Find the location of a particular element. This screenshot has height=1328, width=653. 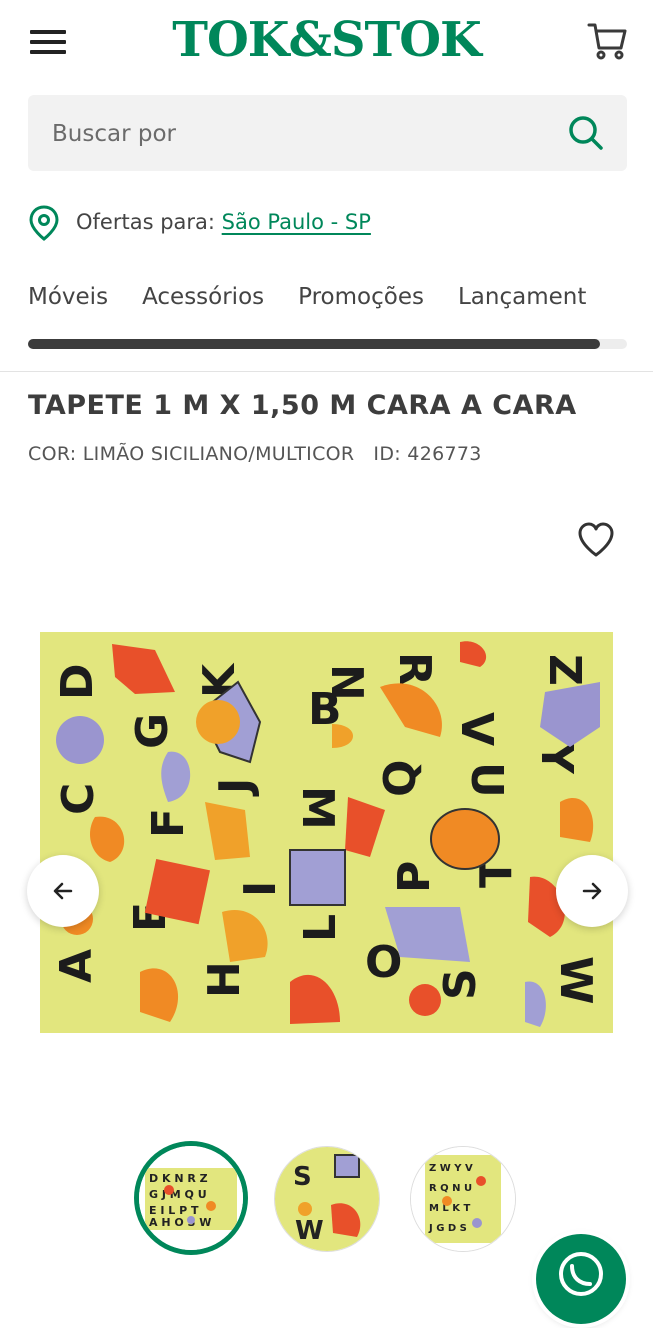

svg-text: M is located at coordinates (317, 808).